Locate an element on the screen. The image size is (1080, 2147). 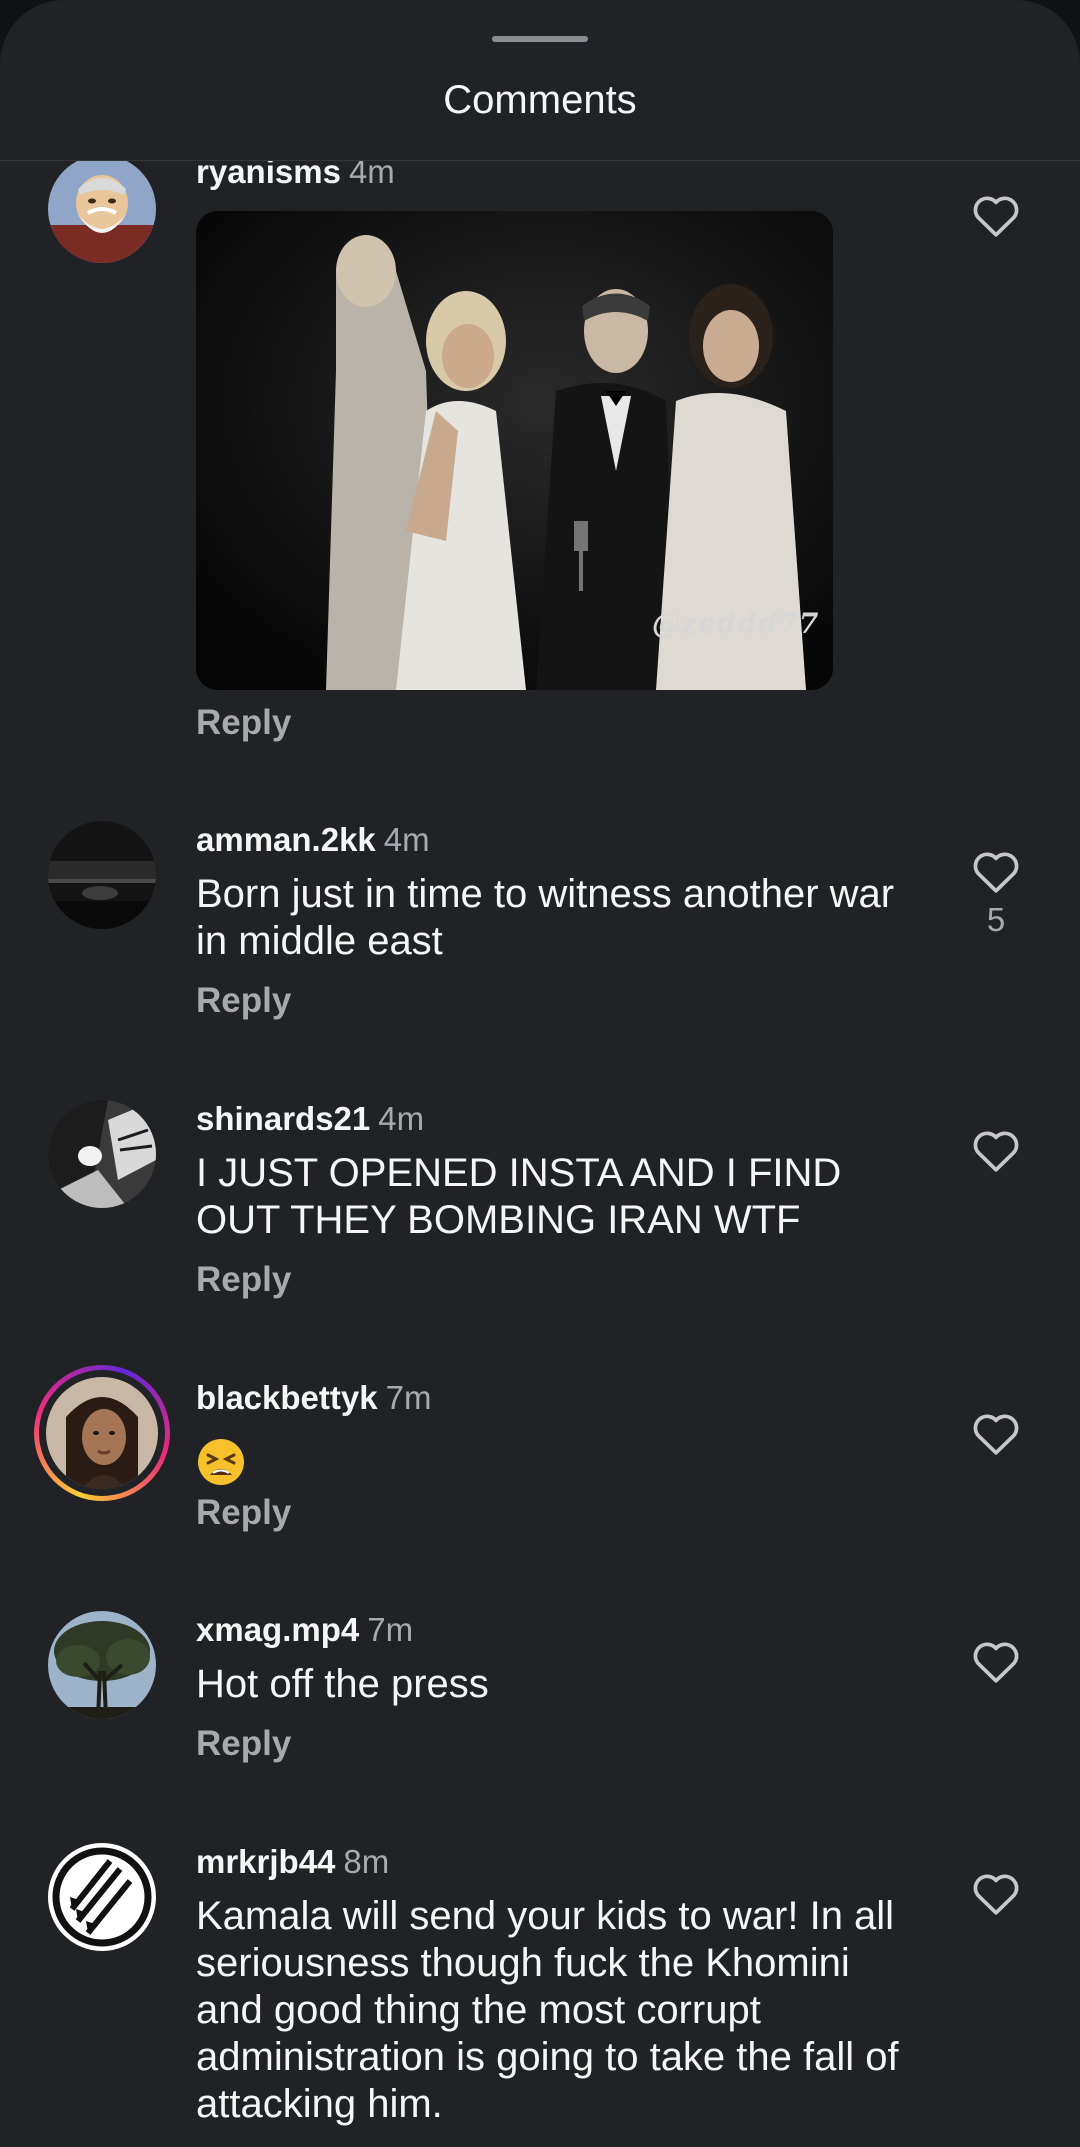
comment-meta: blackbettyk 7m is located at coordinates (313, 1398).